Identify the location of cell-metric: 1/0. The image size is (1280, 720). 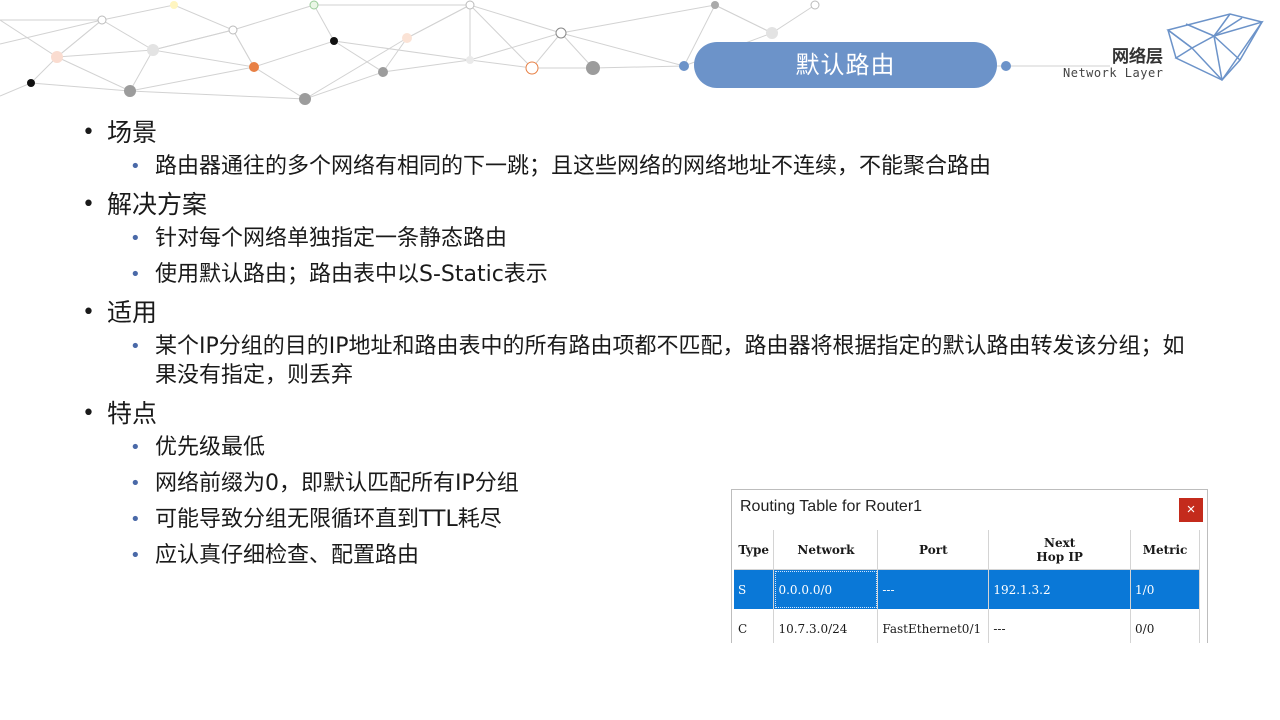
(1165, 589).